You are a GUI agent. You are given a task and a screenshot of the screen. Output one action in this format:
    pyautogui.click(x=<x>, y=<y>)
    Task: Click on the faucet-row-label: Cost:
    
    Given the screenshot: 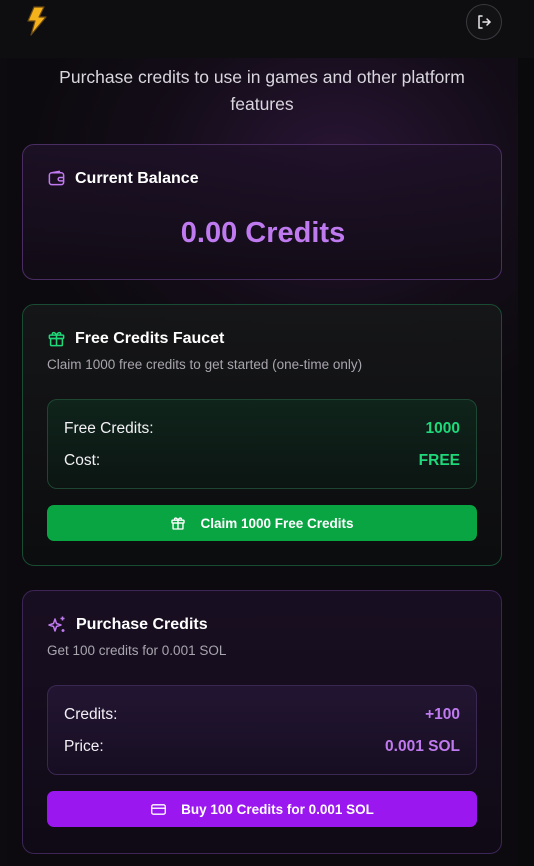 What is the action you would take?
    pyautogui.click(x=82, y=460)
    